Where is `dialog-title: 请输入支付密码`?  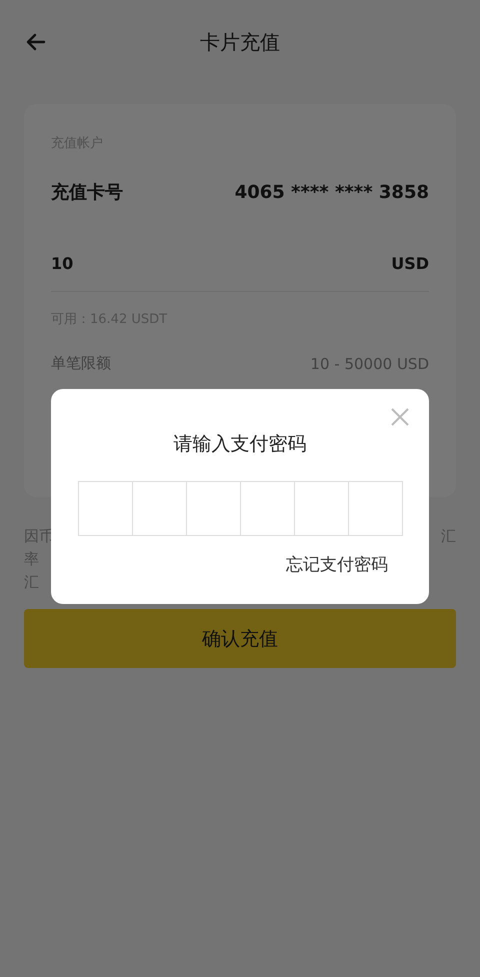 dialog-title: 请输入支付密码 is located at coordinates (240, 444).